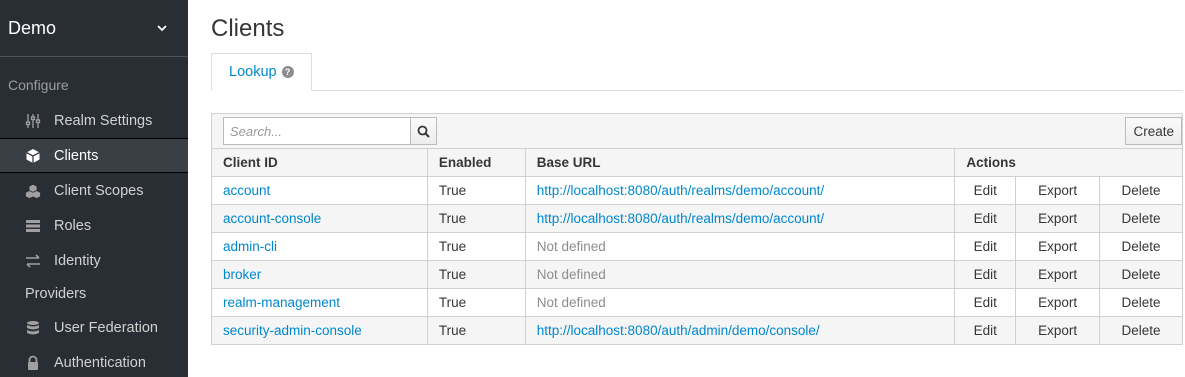 The height and width of the screenshot is (377, 1185). Describe the element at coordinates (272, 218) in the screenshot. I see `client-id-link: account-console` at that location.